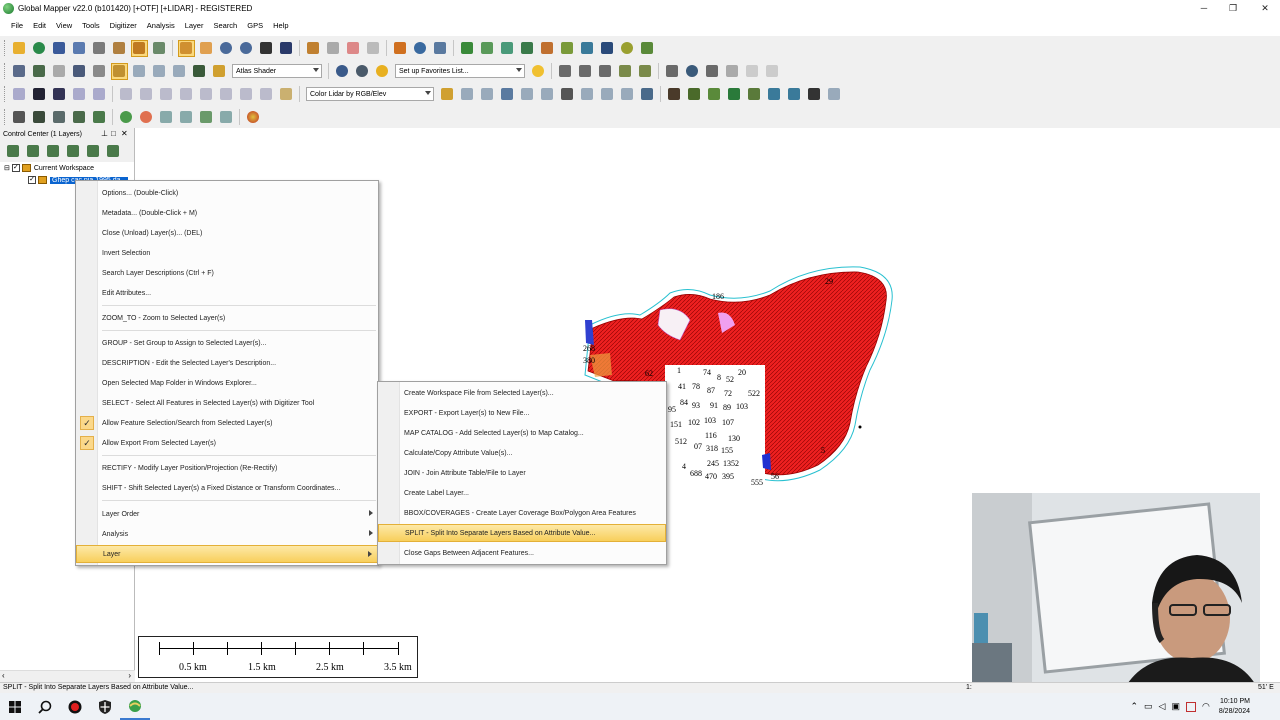 This screenshot has height=720, width=1280. What do you see at coordinates (567, 48) in the screenshot?
I see `path-profile-icon` at bounding box center [567, 48].